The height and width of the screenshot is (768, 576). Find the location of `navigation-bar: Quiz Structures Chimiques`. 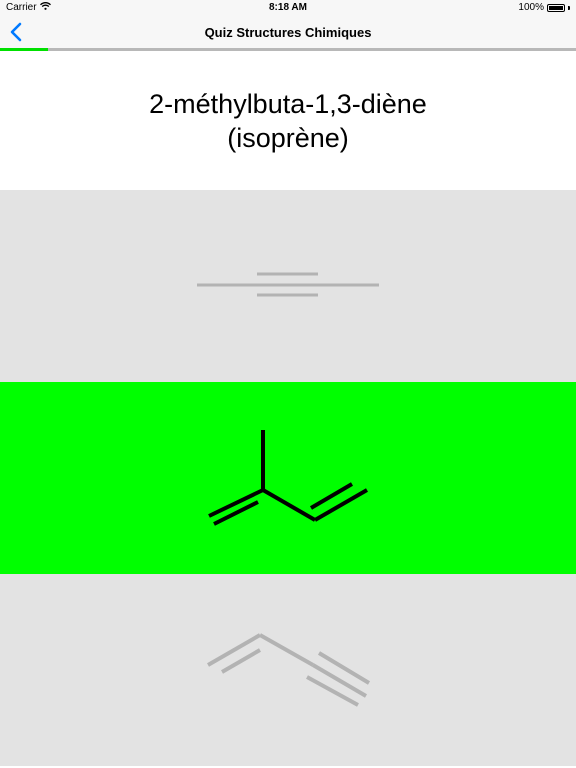

navigation-bar: Quiz Structures Chimiques is located at coordinates (288, 32).